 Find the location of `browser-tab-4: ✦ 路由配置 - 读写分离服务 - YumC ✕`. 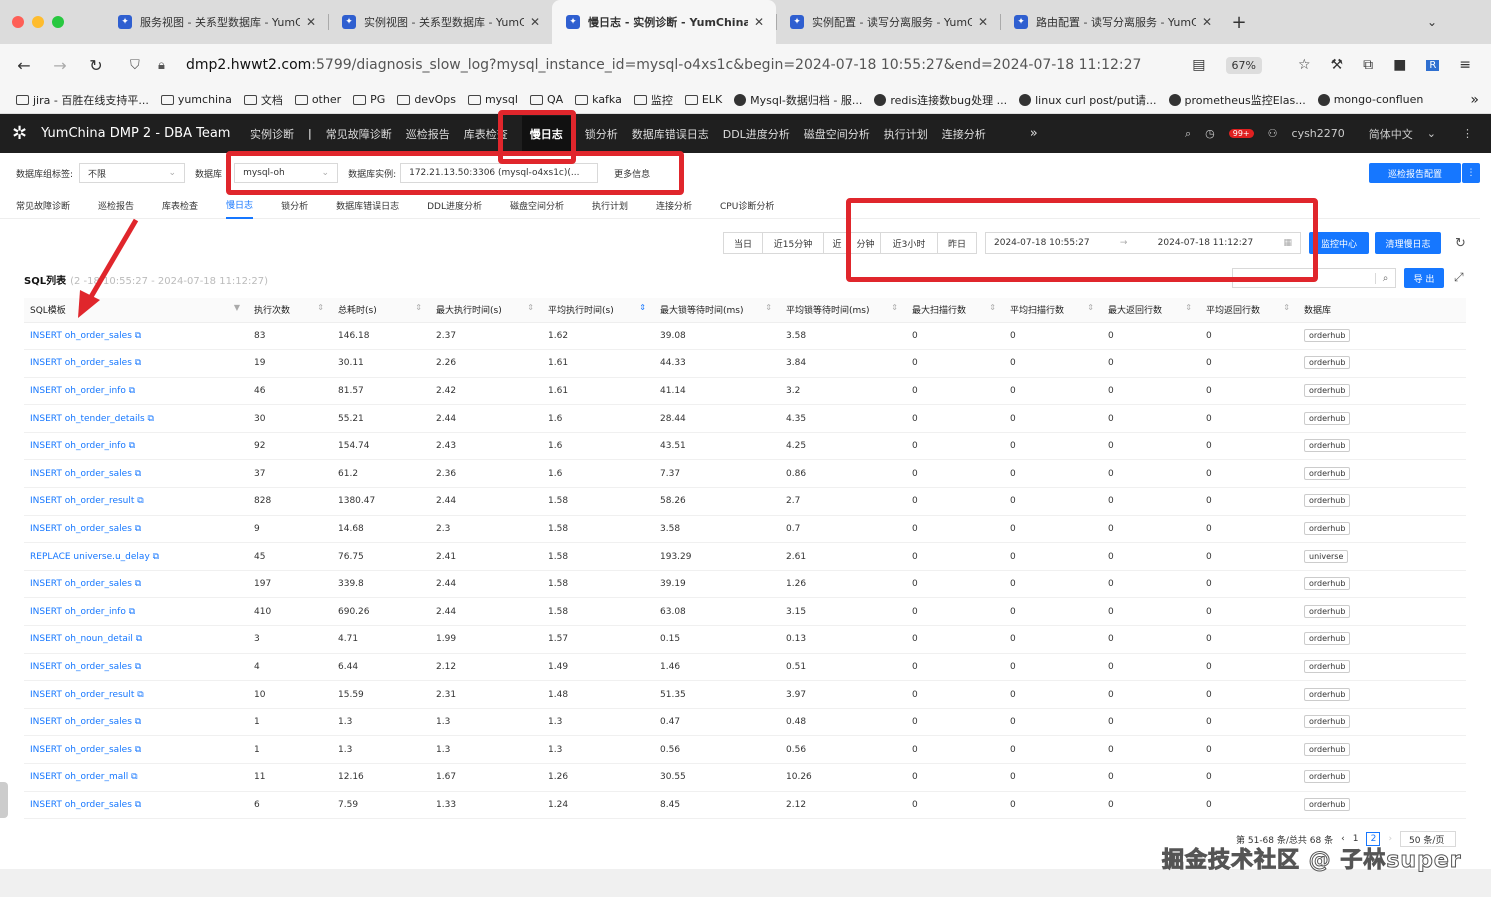

browser-tab-4: ✦ 路由配置 - 读写分离服务 - YumC ✕ is located at coordinates (1112, 22).